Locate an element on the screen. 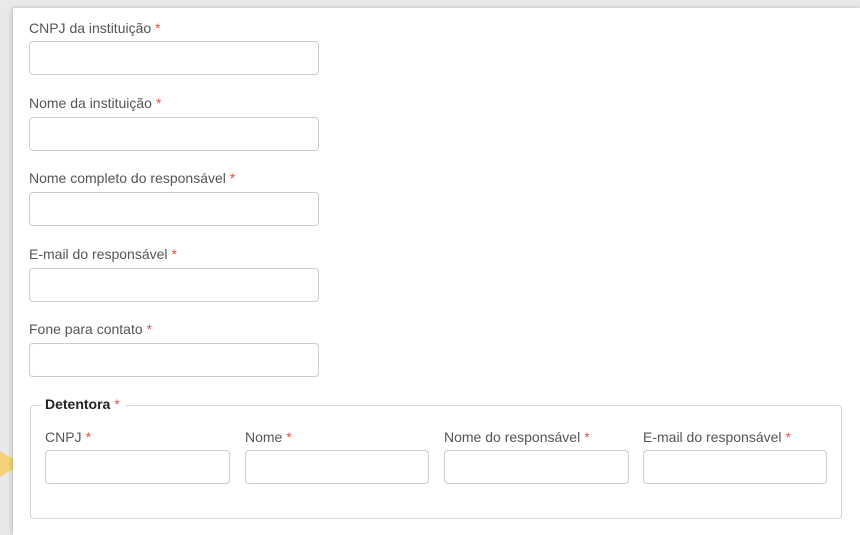 The height and width of the screenshot is (535, 860). detentora-legend-text: Detentora is located at coordinates (78, 404).